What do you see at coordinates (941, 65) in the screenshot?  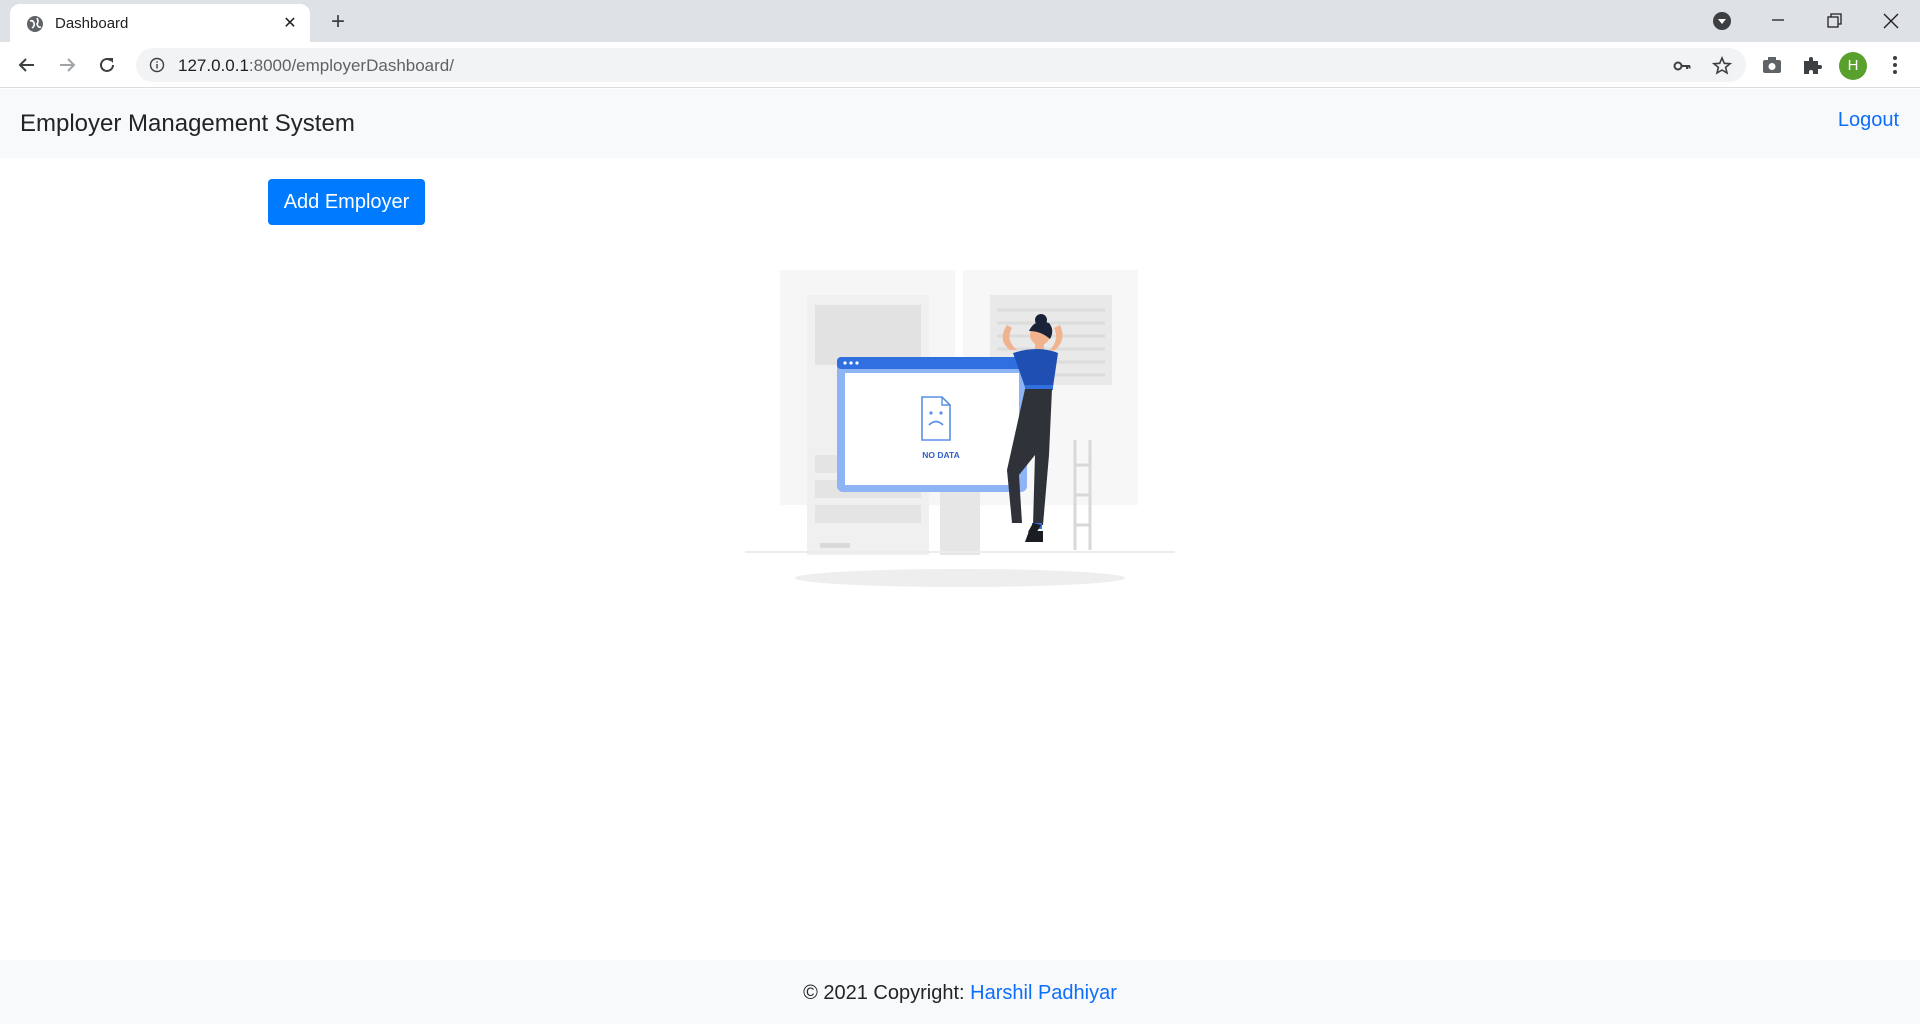 I see `address-bar: 127.0.0.1:8000/employerDashboard/` at bounding box center [941, 65].